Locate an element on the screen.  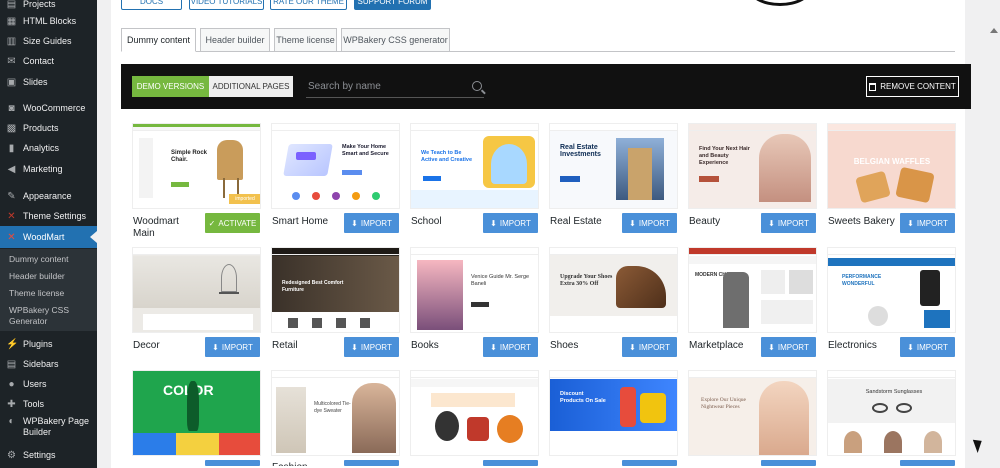
demo-name: Beauty is located at coordinates (705, 221).